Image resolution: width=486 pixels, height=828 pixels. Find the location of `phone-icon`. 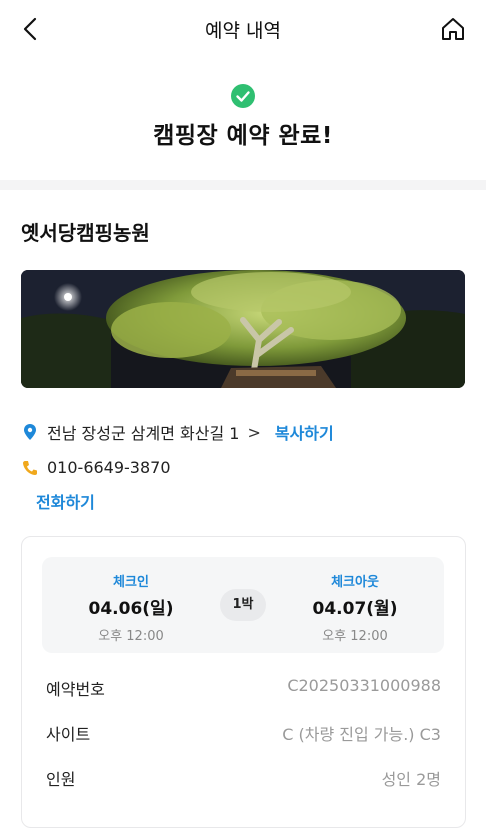

phone-icon is located at coordinates (30, 468).